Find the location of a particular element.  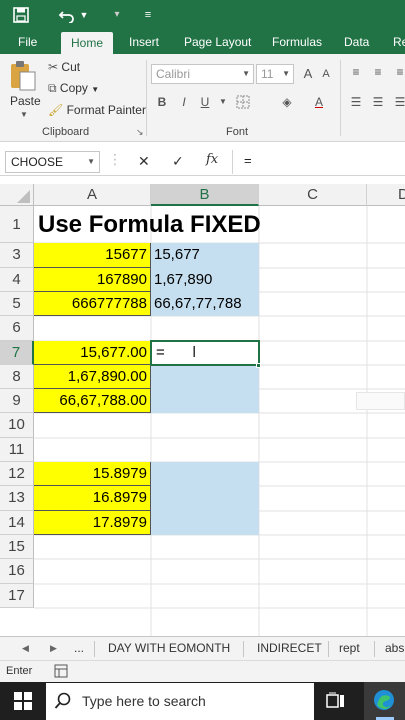

shrink-font-button: A is located at coordinates (326, 74).